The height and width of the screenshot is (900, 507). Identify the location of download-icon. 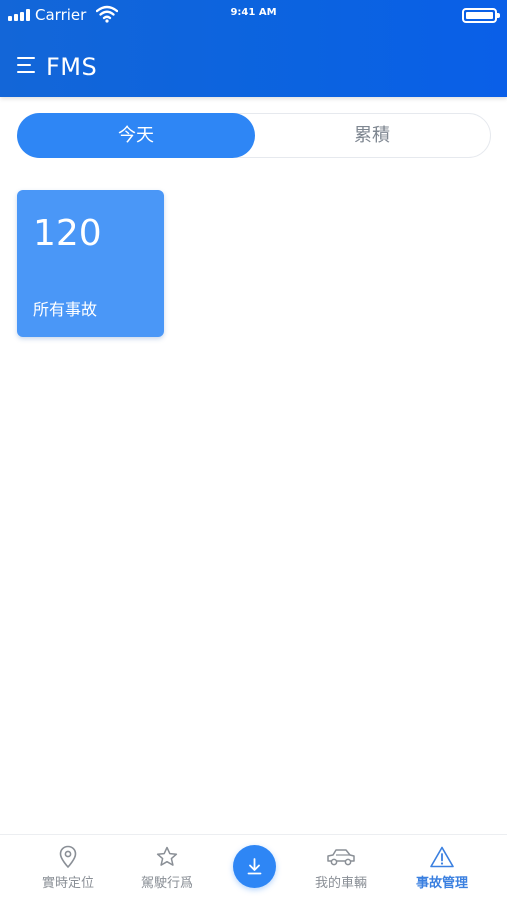
(254, 866).